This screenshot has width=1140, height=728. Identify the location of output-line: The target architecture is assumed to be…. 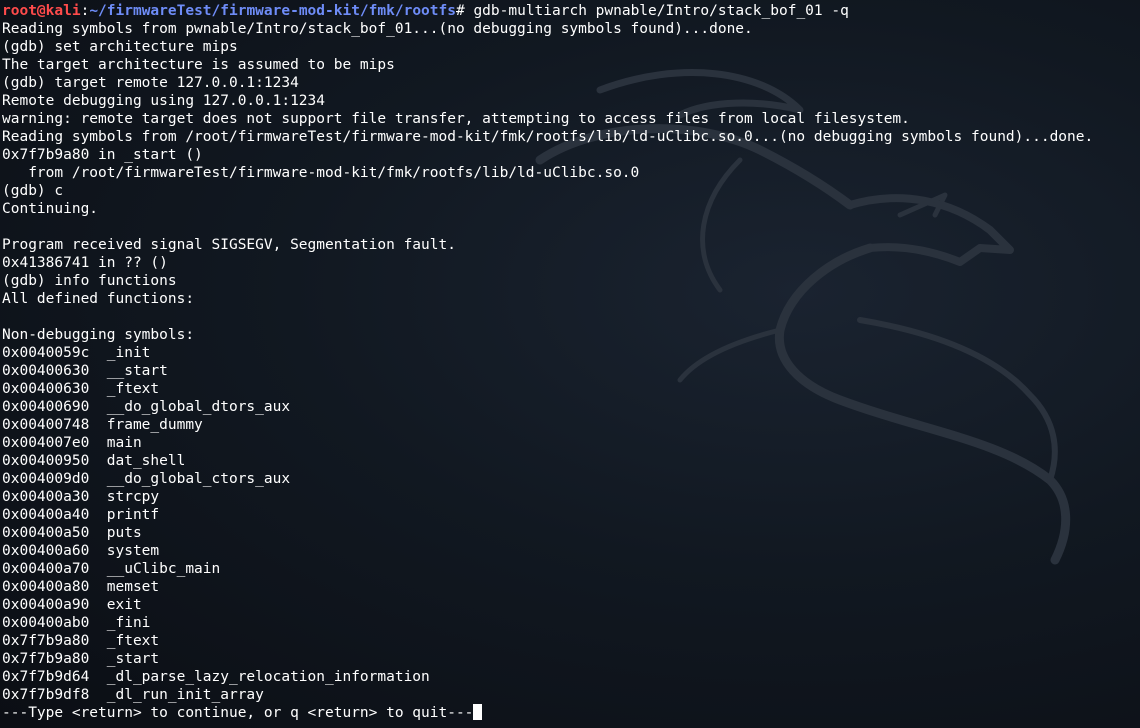
(198, 65).